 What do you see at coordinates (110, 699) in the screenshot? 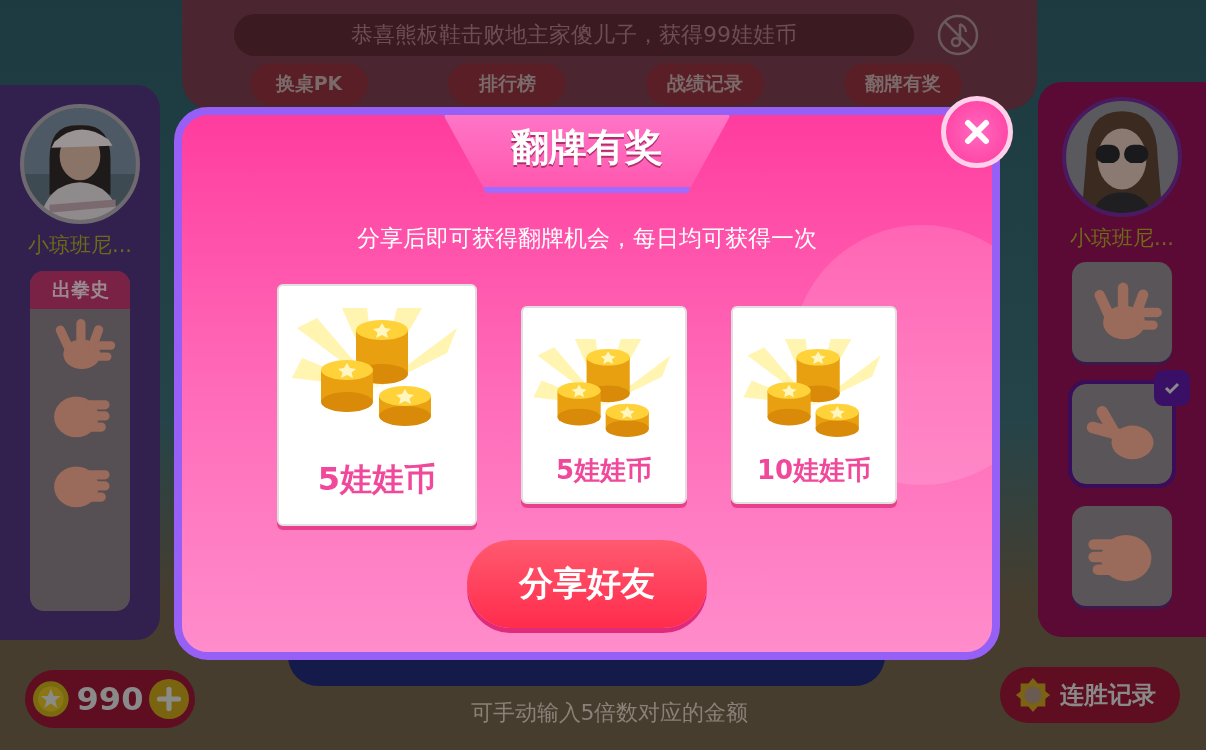
I see `coin-amount: 990` at bounding box center [110, 699].